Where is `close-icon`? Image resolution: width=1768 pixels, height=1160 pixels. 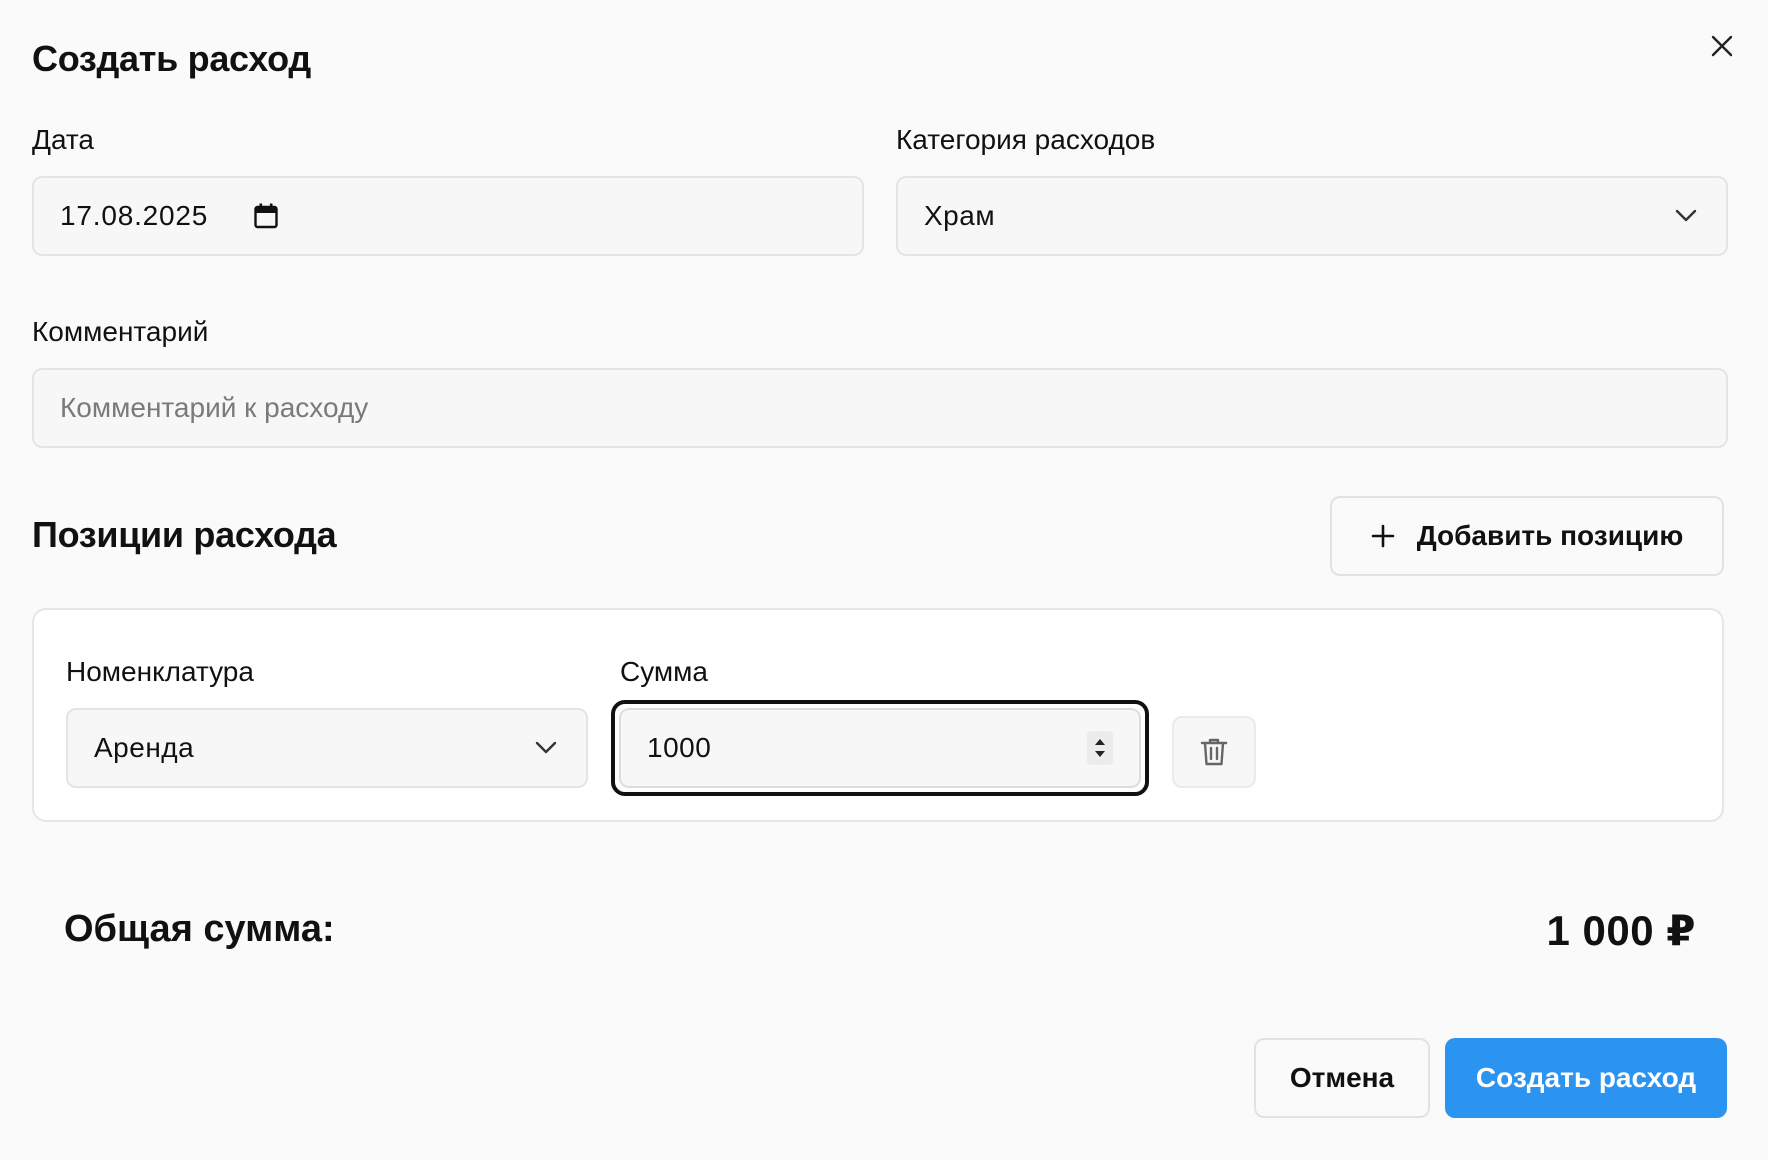
close-icon is located at coordinates (1722, 46).